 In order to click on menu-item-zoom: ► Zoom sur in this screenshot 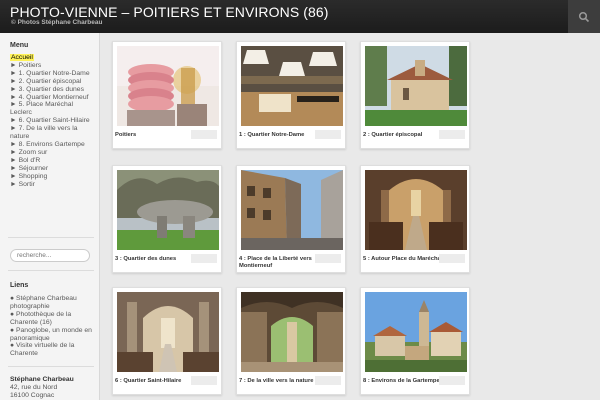, I will do `click(52, 153)`.